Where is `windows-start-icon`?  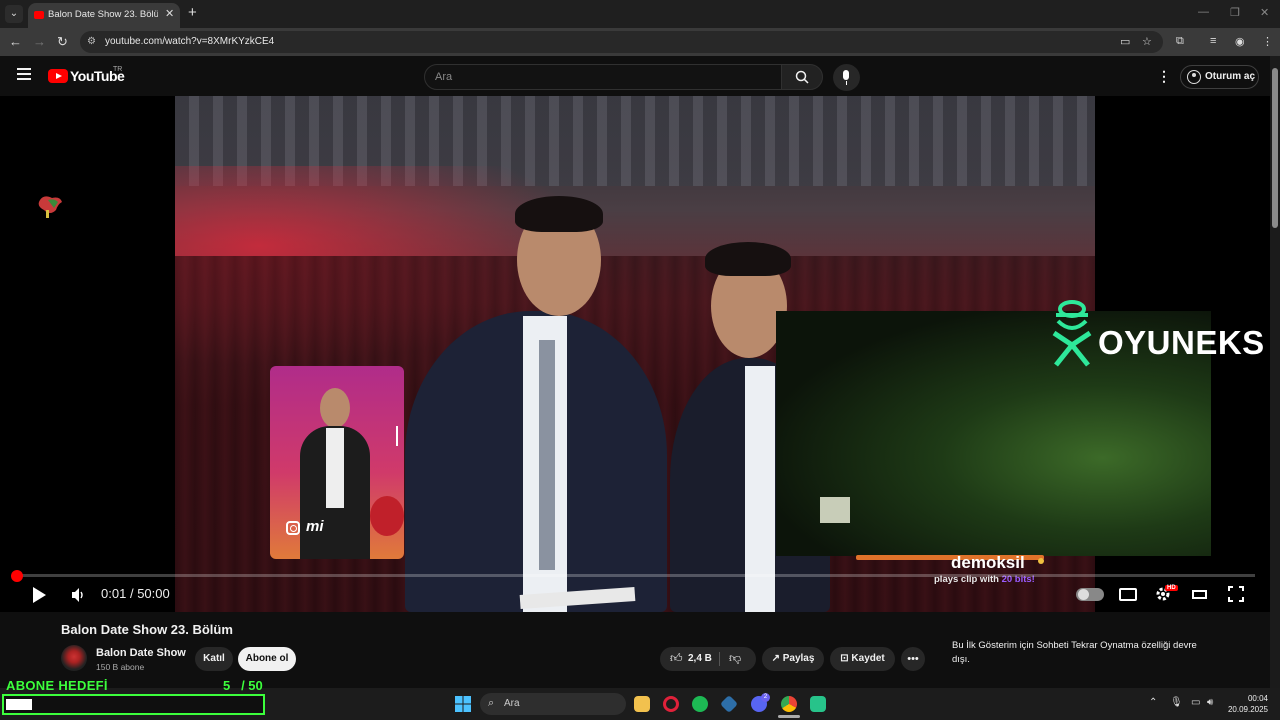
windows-start-icon is located at coordinates (463, 704).